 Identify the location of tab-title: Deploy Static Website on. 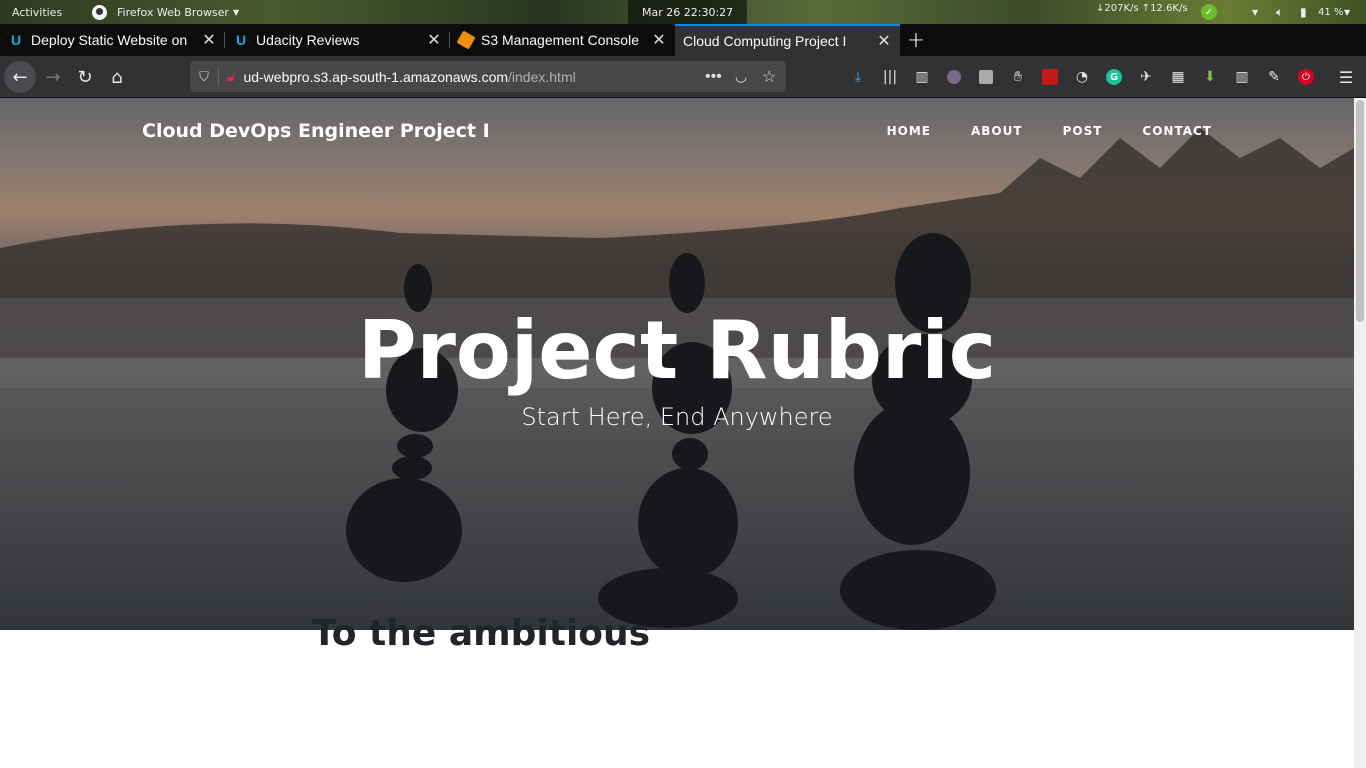
(109, 40).